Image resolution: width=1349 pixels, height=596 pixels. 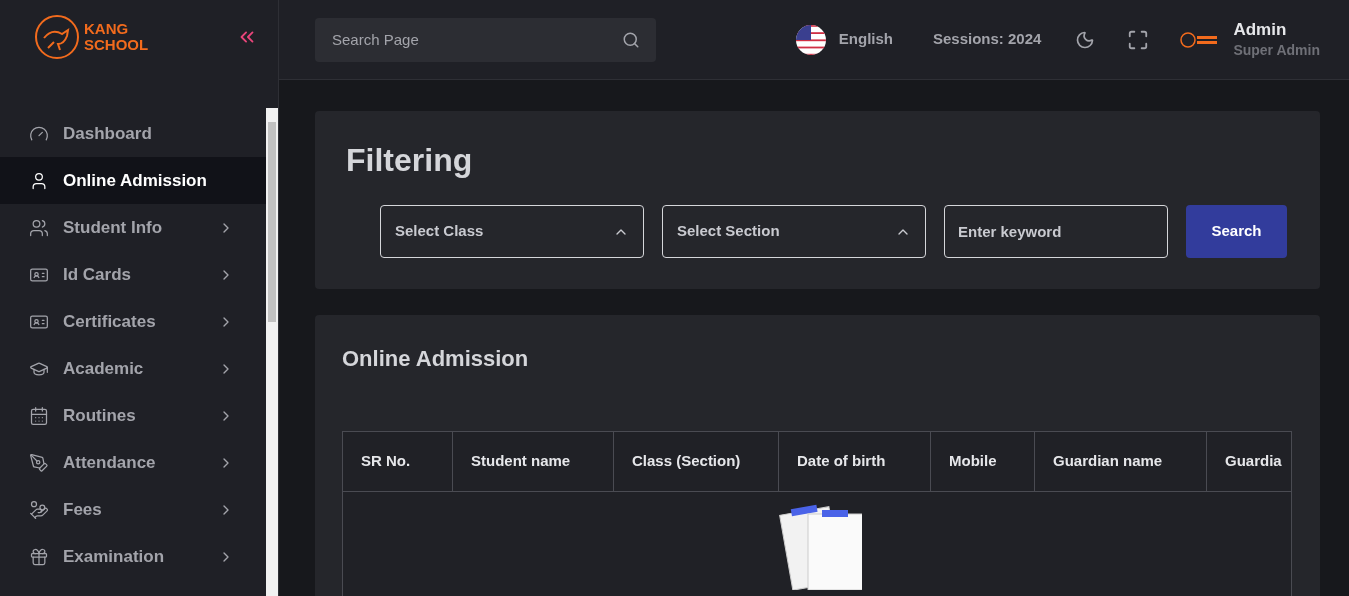 What do you see at coordinates (39, 556) in the screenshot?
I see `gift-icon` at bounding box center [39, 556].